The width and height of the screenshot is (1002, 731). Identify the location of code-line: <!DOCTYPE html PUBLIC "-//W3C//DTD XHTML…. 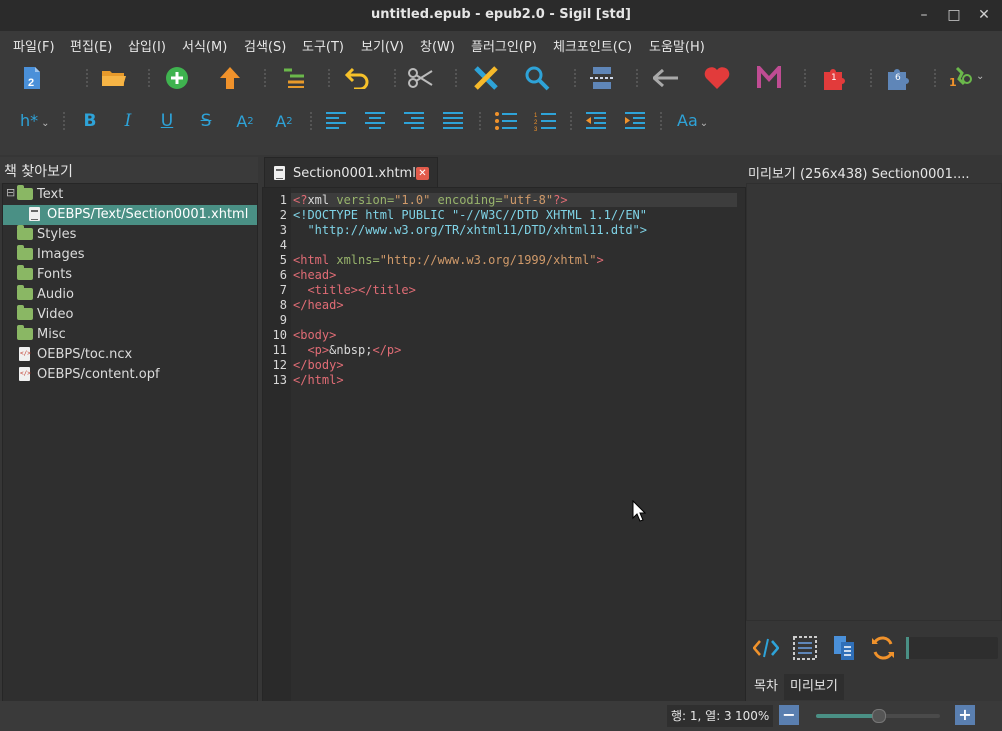
(470, 215).